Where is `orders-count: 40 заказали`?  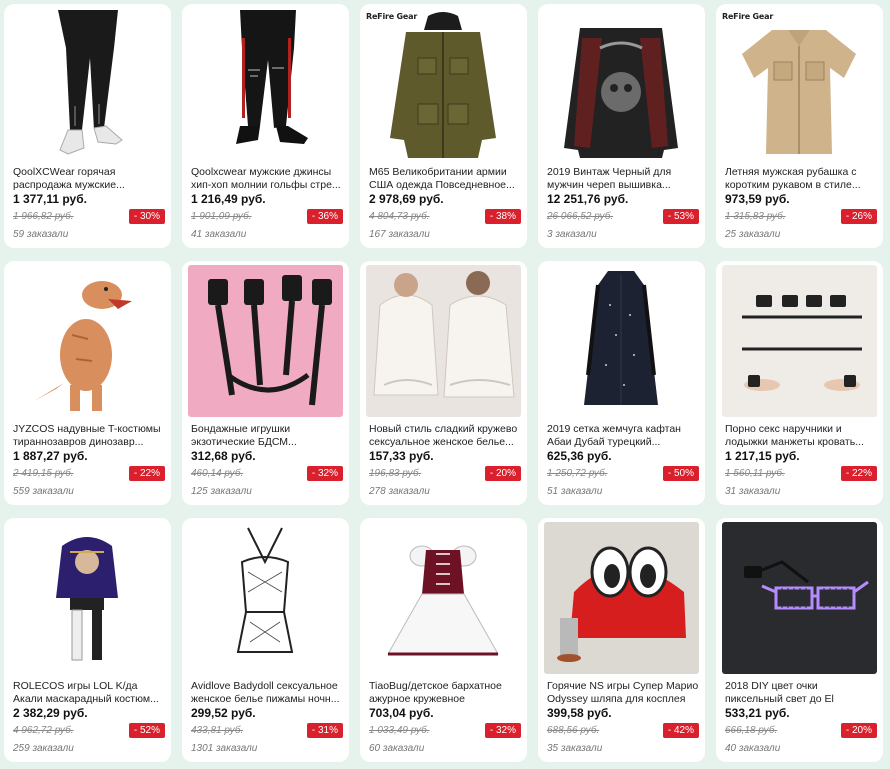
orders-count: 40 заказали is located at coordinates (753, 748).